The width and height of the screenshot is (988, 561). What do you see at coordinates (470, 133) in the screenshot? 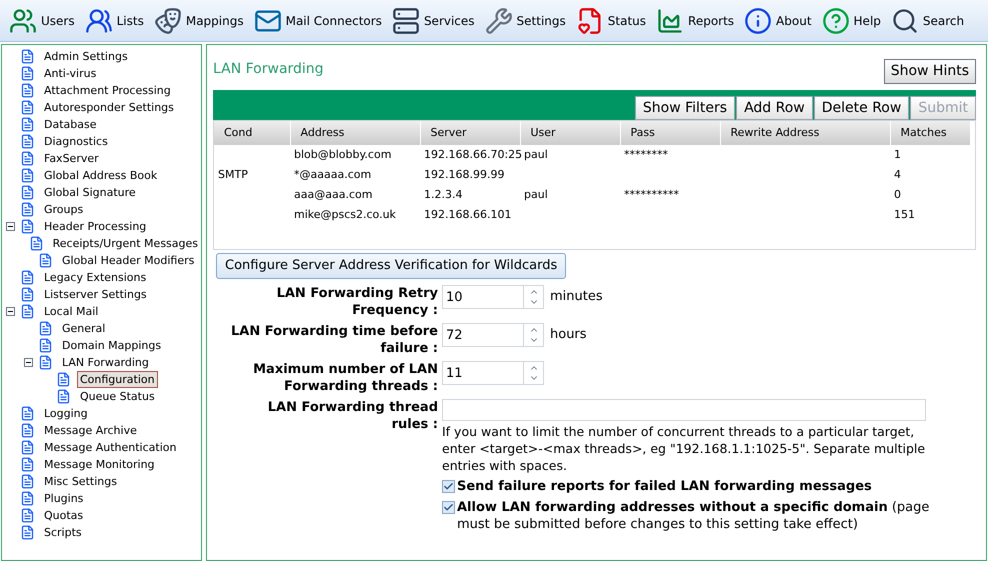
I see `column-header: Server` at bounding box center [470, 133].